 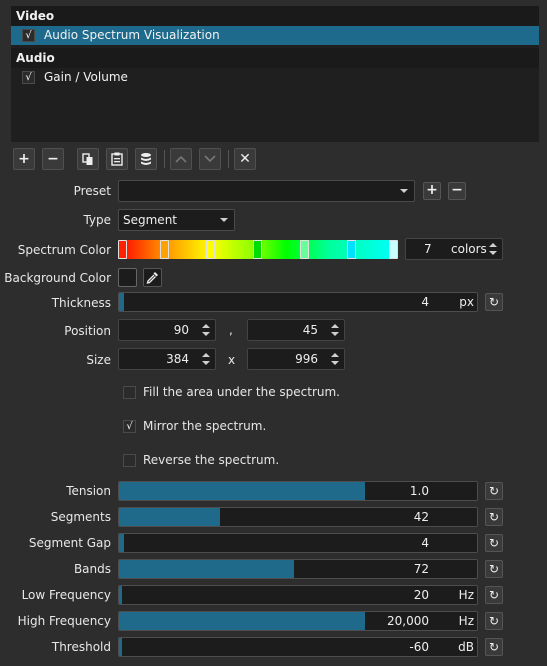 What do you see at coordinates (167, 330) in the screenshot?
I see `position-x-spinbox: 90` at bounding box center [167, 330].